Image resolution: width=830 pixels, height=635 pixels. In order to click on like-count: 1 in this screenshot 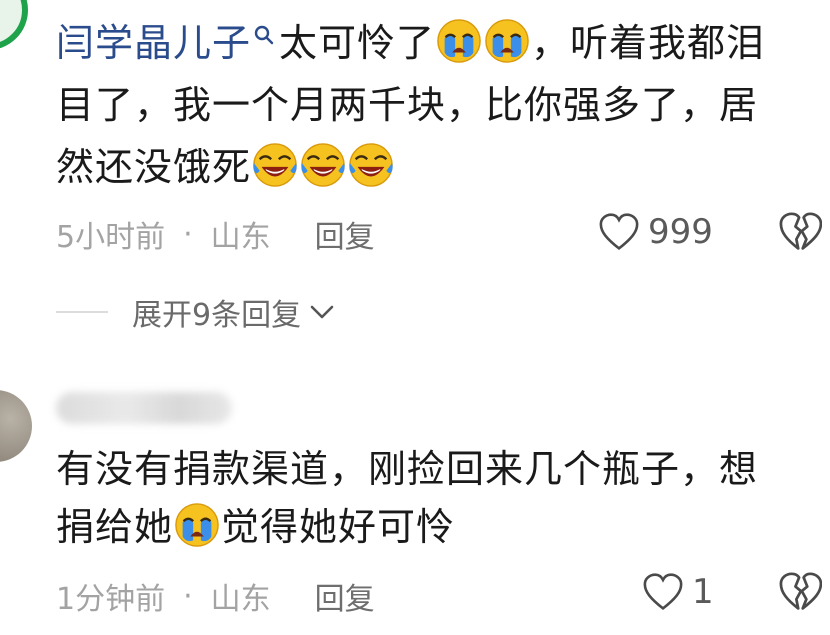, I will do `click(703, 592)`.